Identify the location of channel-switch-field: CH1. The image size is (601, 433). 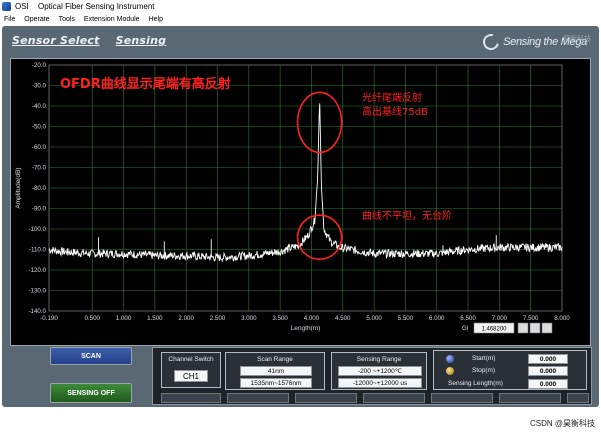
(191, 376).